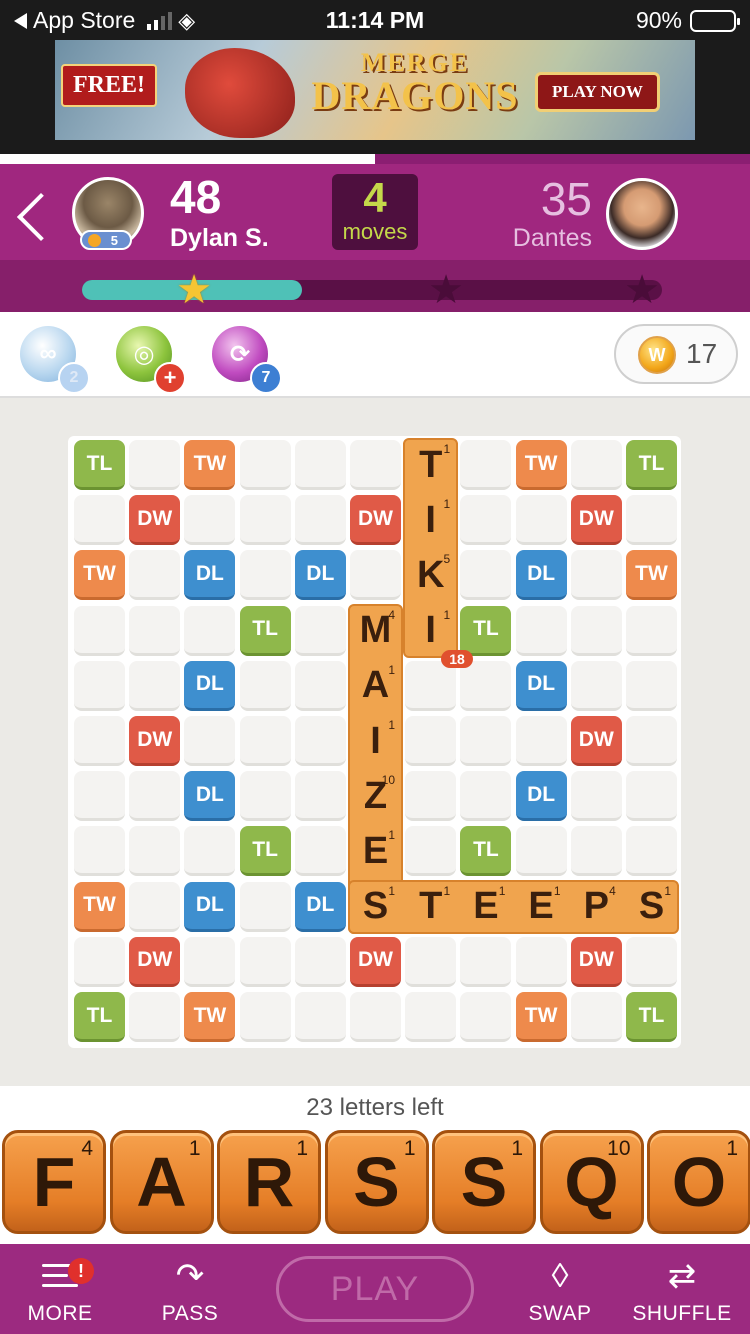 The height and width of the screenshot is (1334, 750). I want to click on rack-tile: O1, so click(698, 1182).